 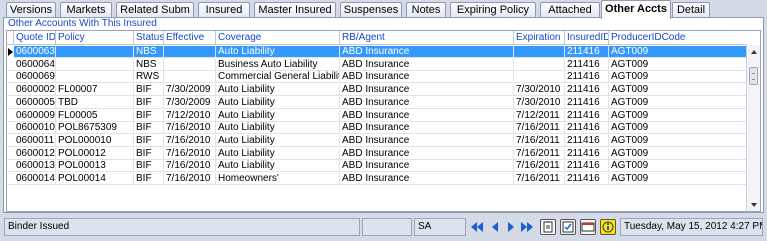 I want to click on scroll-down-button, so click(x=753, y=204).